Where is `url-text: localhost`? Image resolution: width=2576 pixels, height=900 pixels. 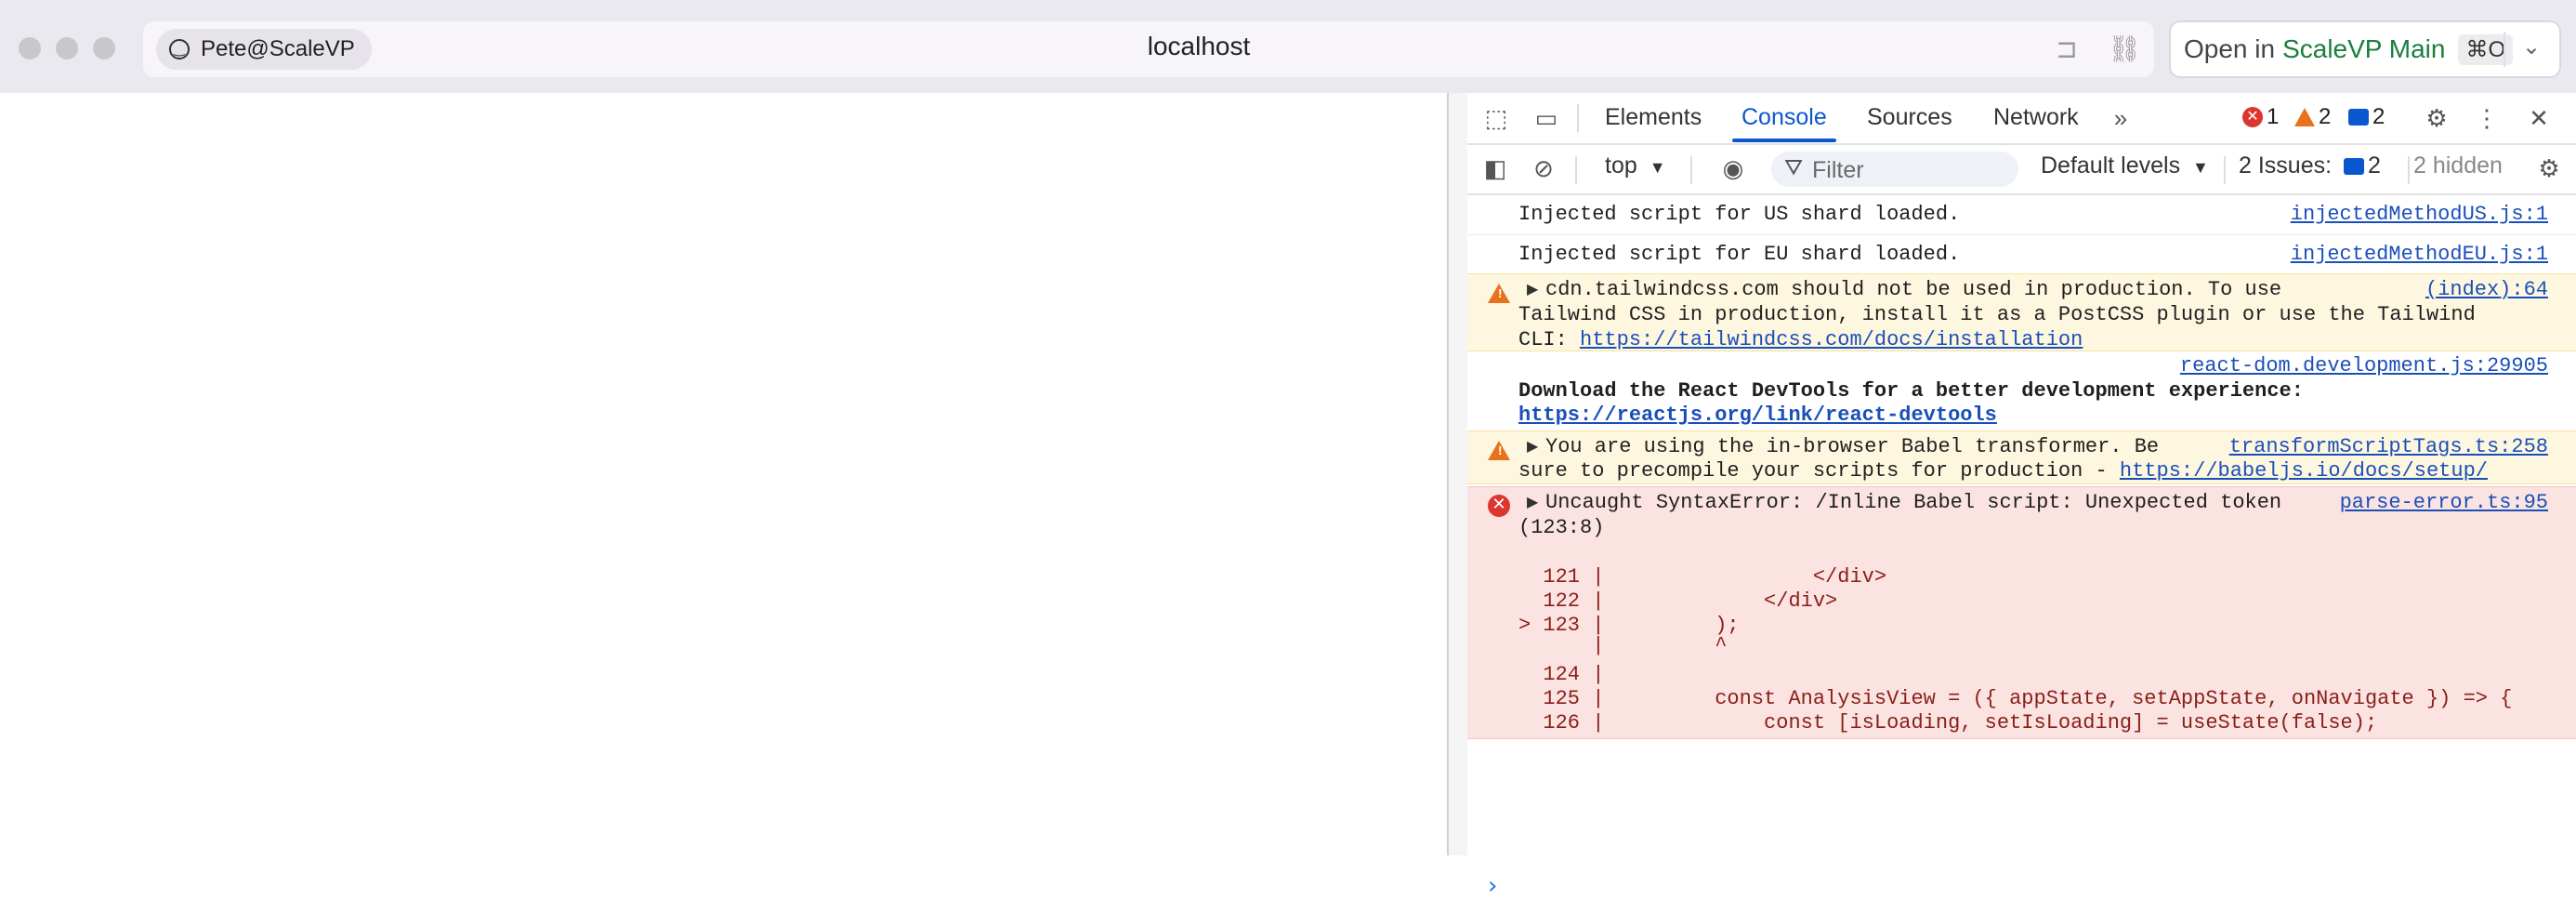 url-text: localhost is located at coordinates (1199, 46).